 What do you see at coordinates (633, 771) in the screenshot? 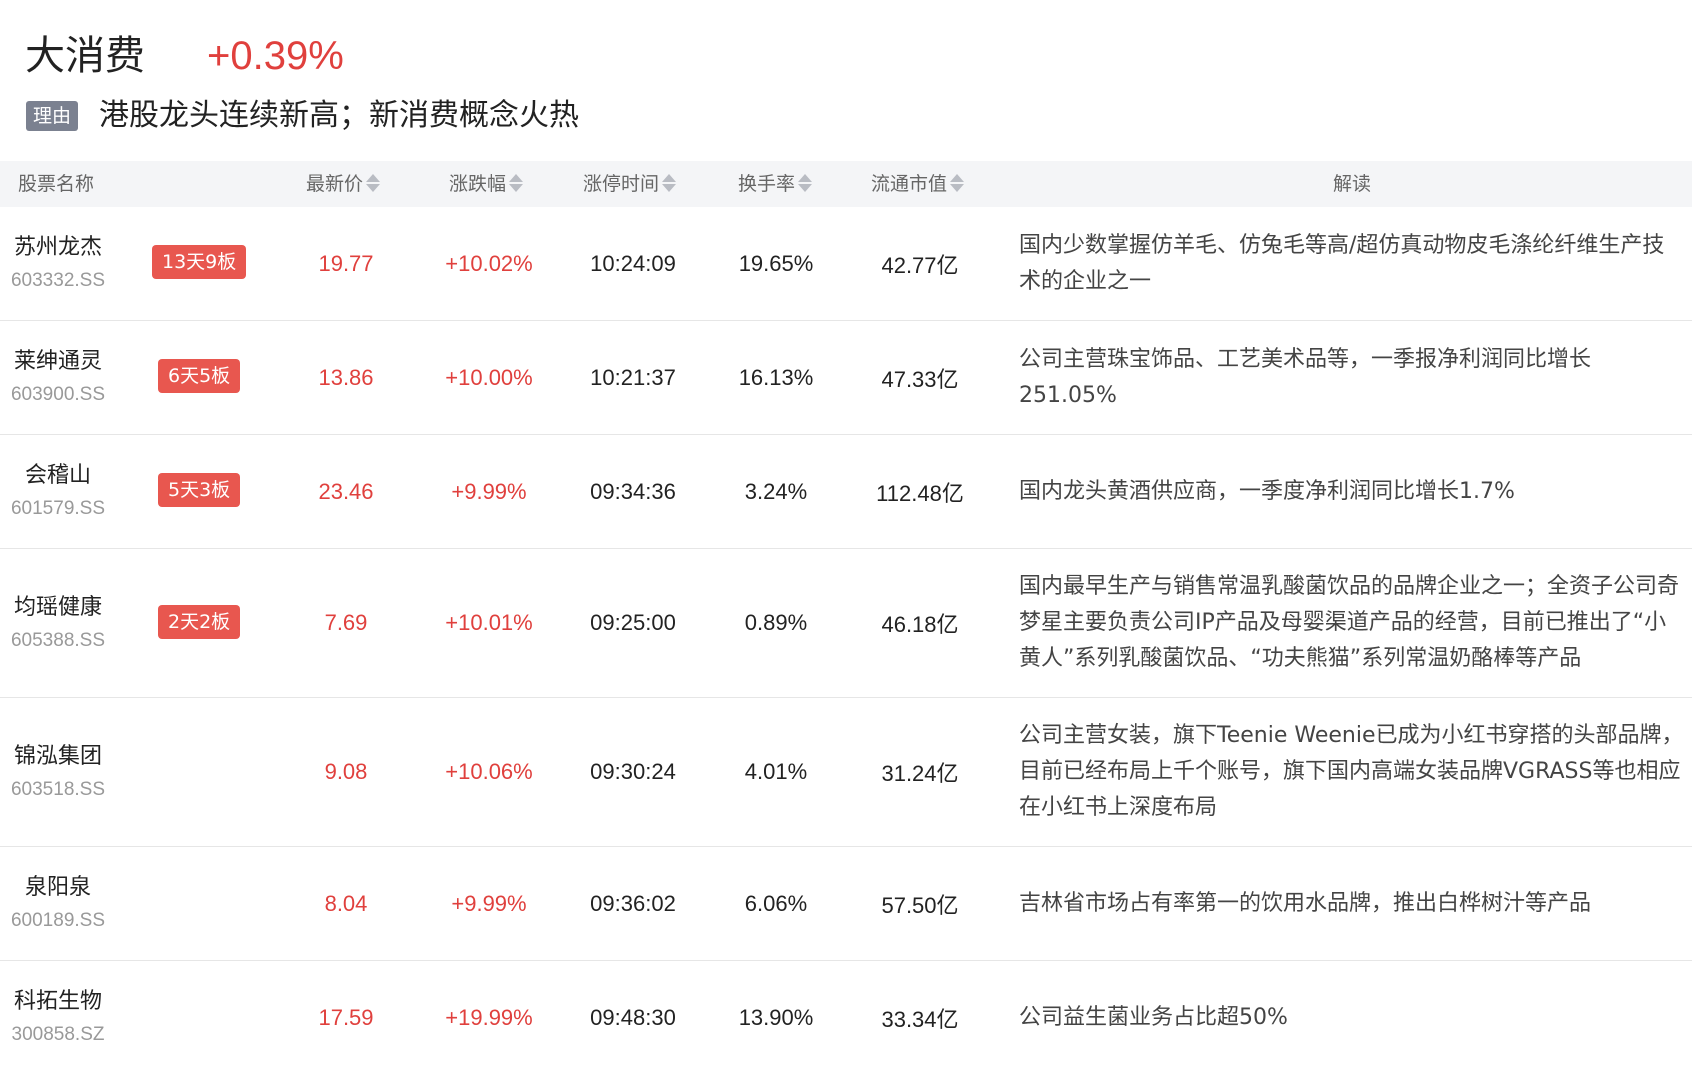
I see `limit-up-time: 09:30:24` at bounding box center [633, 771].